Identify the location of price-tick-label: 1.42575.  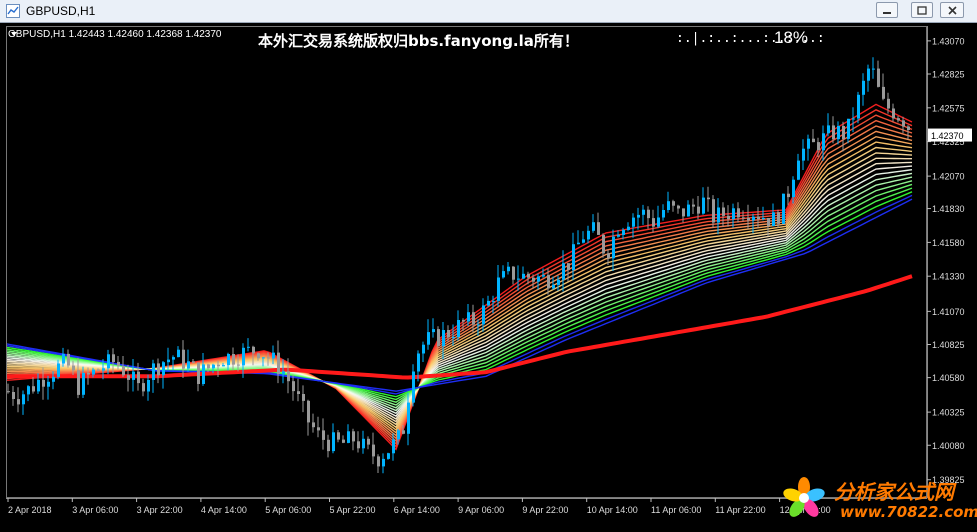
(948, 108).